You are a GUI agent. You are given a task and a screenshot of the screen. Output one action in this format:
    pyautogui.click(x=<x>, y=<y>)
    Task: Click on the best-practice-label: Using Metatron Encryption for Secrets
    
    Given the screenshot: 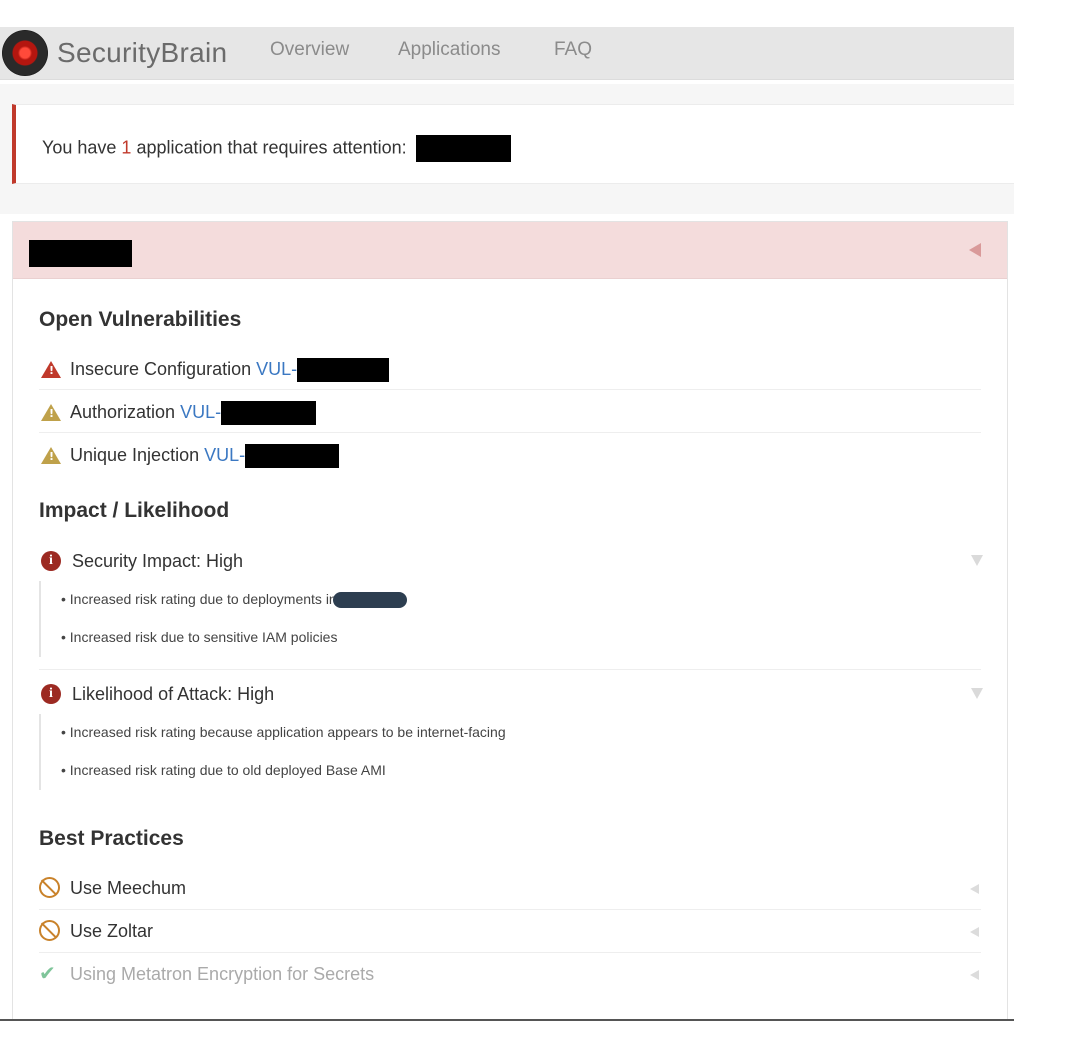 What is the action you would take?
    pyautogui.click(x=222, y=974)
    